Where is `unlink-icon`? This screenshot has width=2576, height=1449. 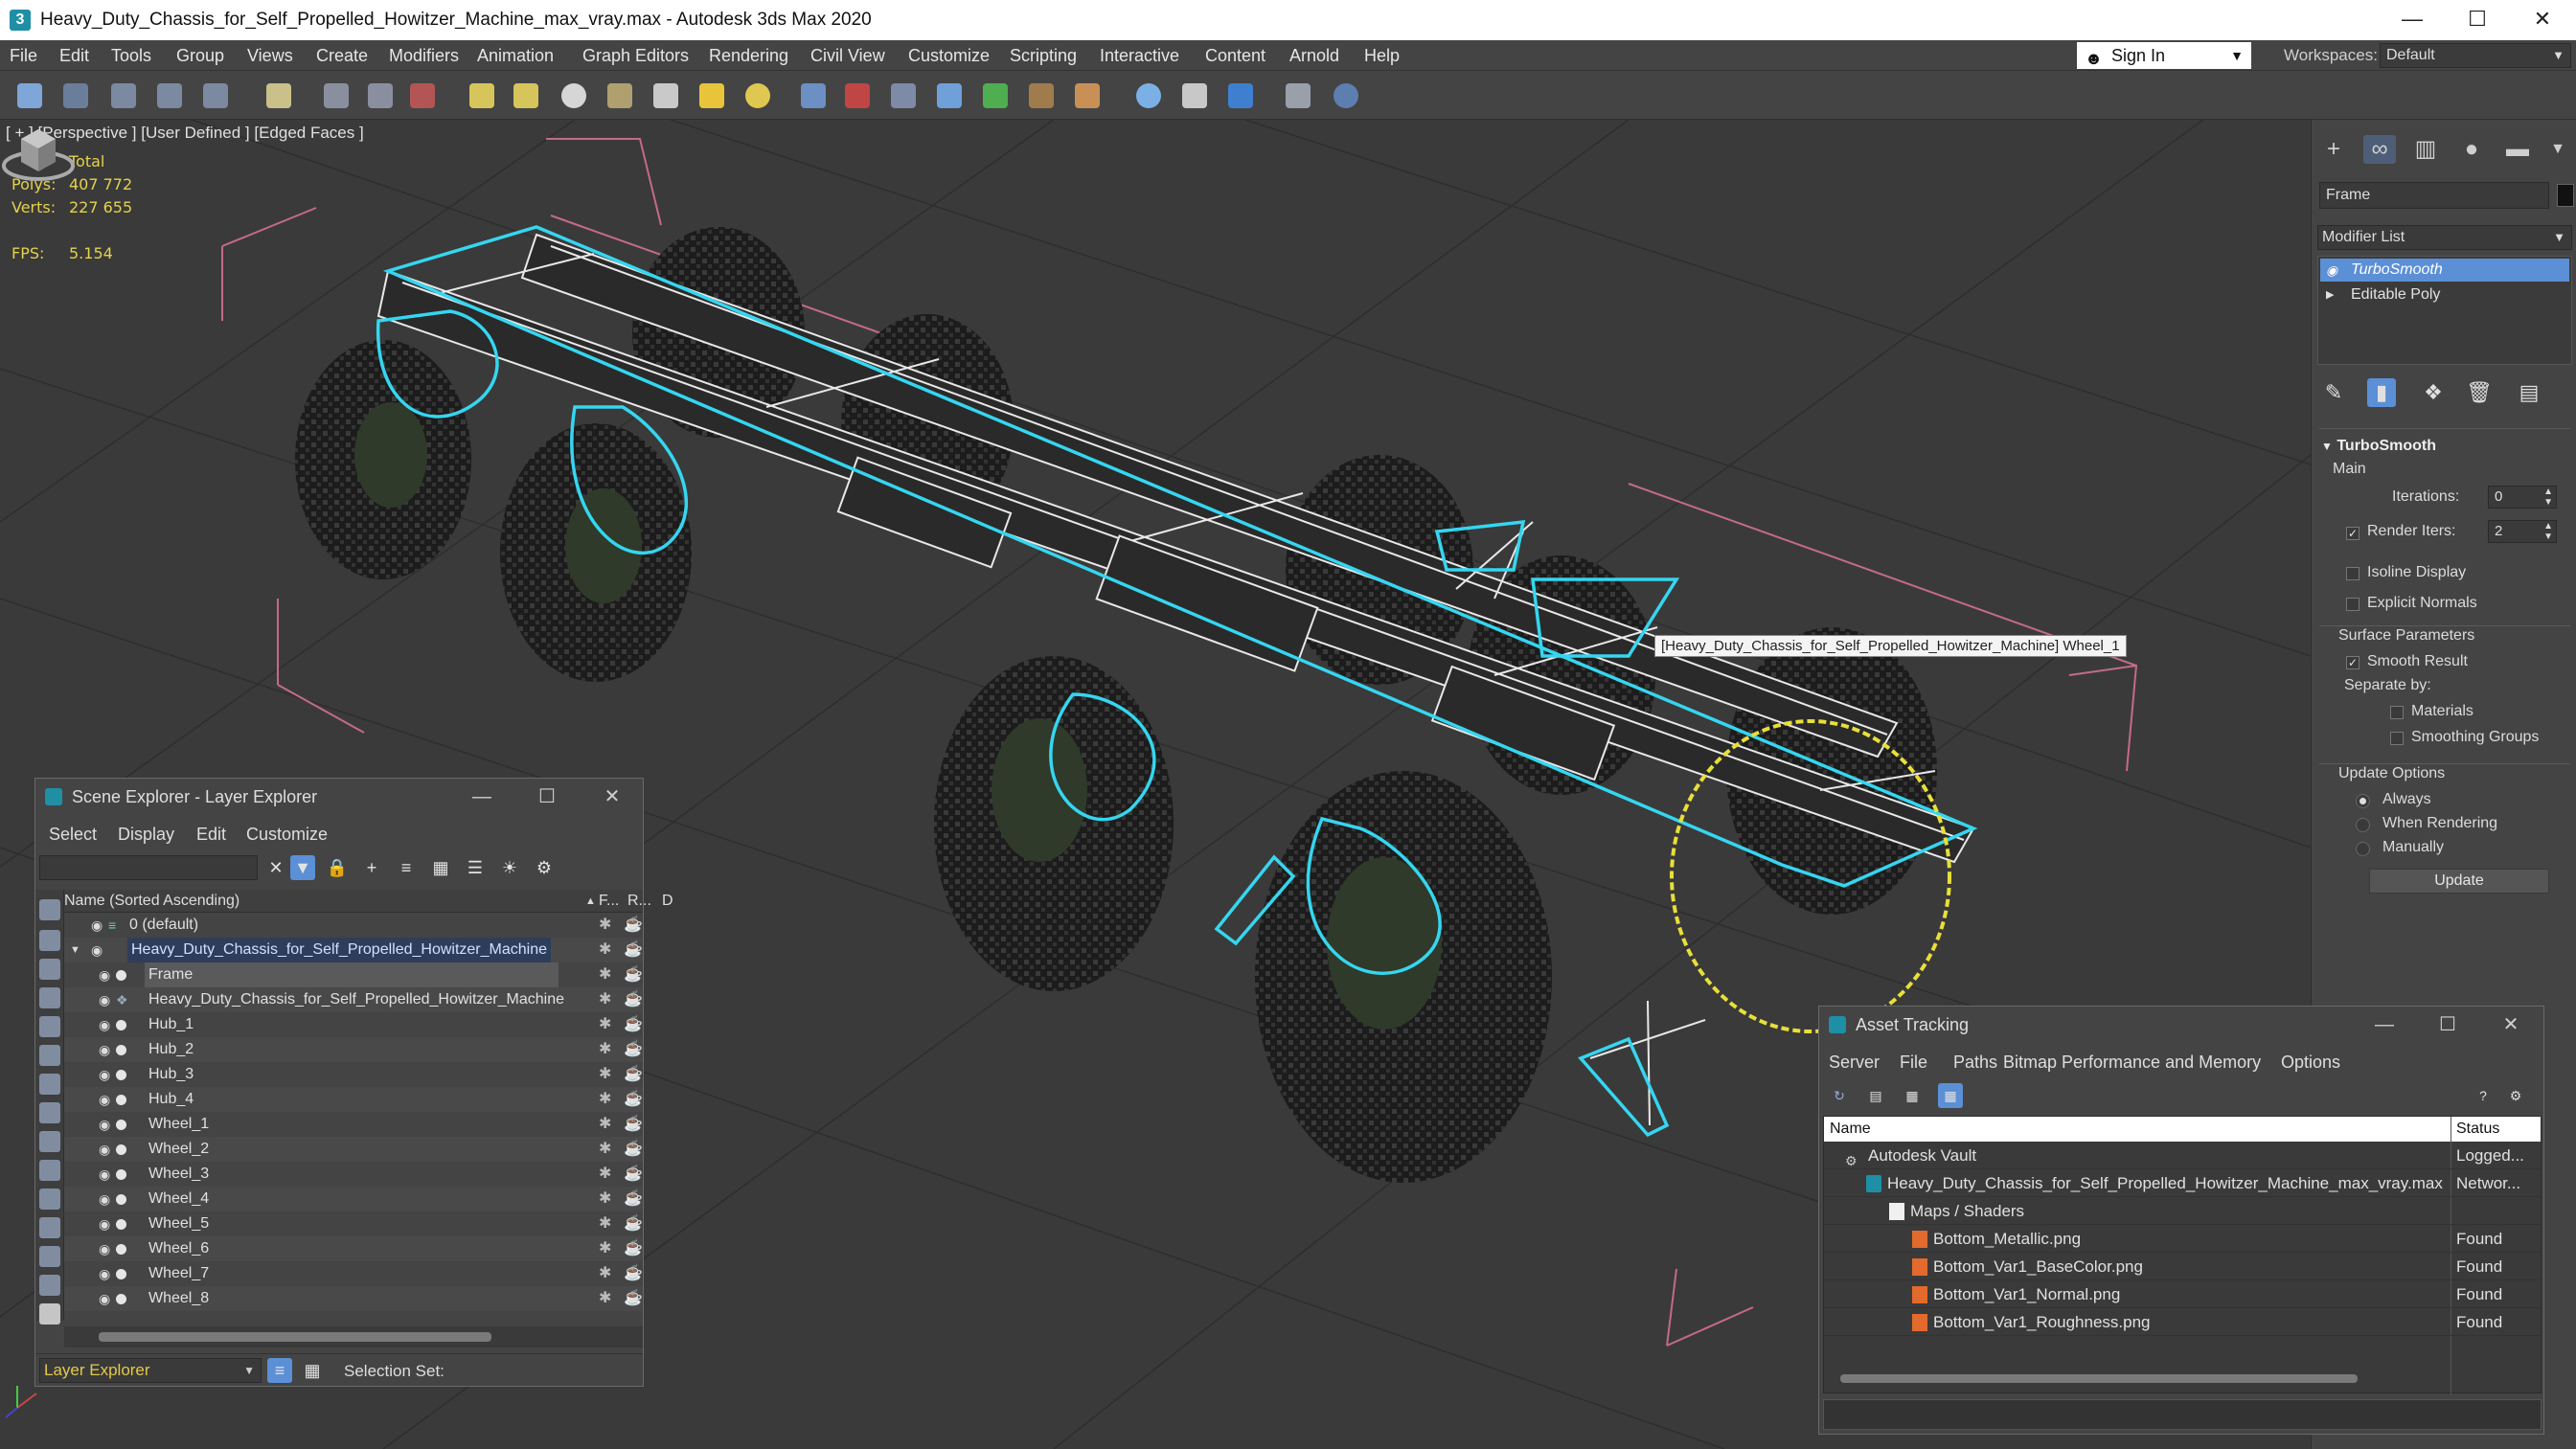 unlink-icon is located at coordinates (170, 95).